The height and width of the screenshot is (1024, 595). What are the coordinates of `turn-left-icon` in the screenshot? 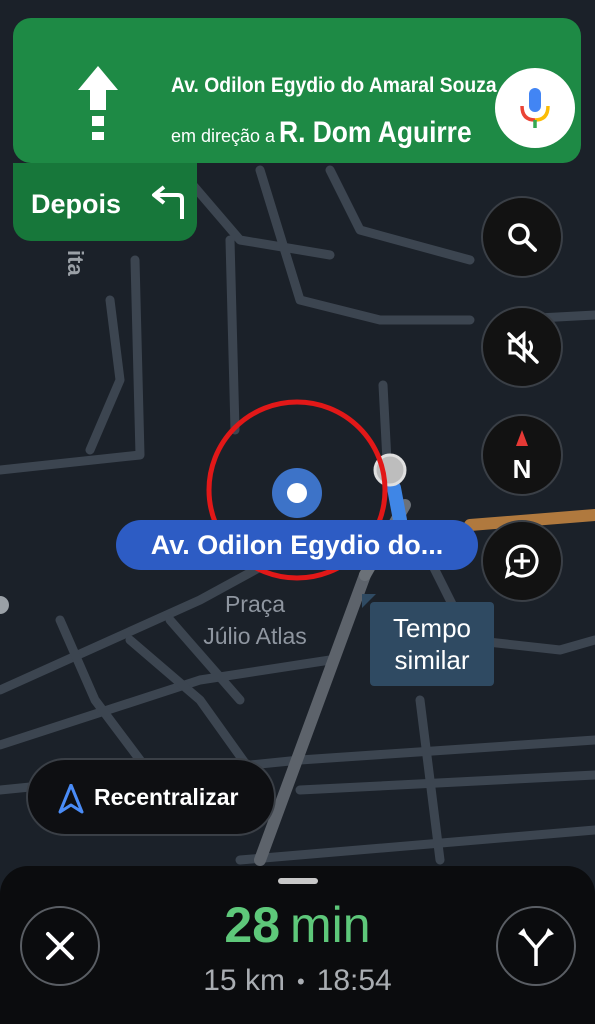 It's located at (168, 202).